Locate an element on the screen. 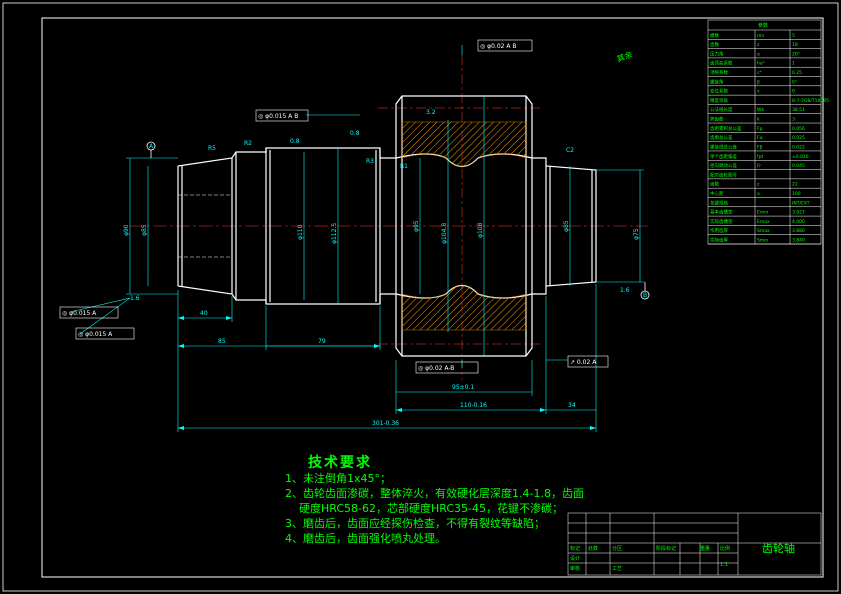 The width and height of the screenshot is (841, 594). param-cell: 齿距累积总公差 is located at coordinates (726, 128).